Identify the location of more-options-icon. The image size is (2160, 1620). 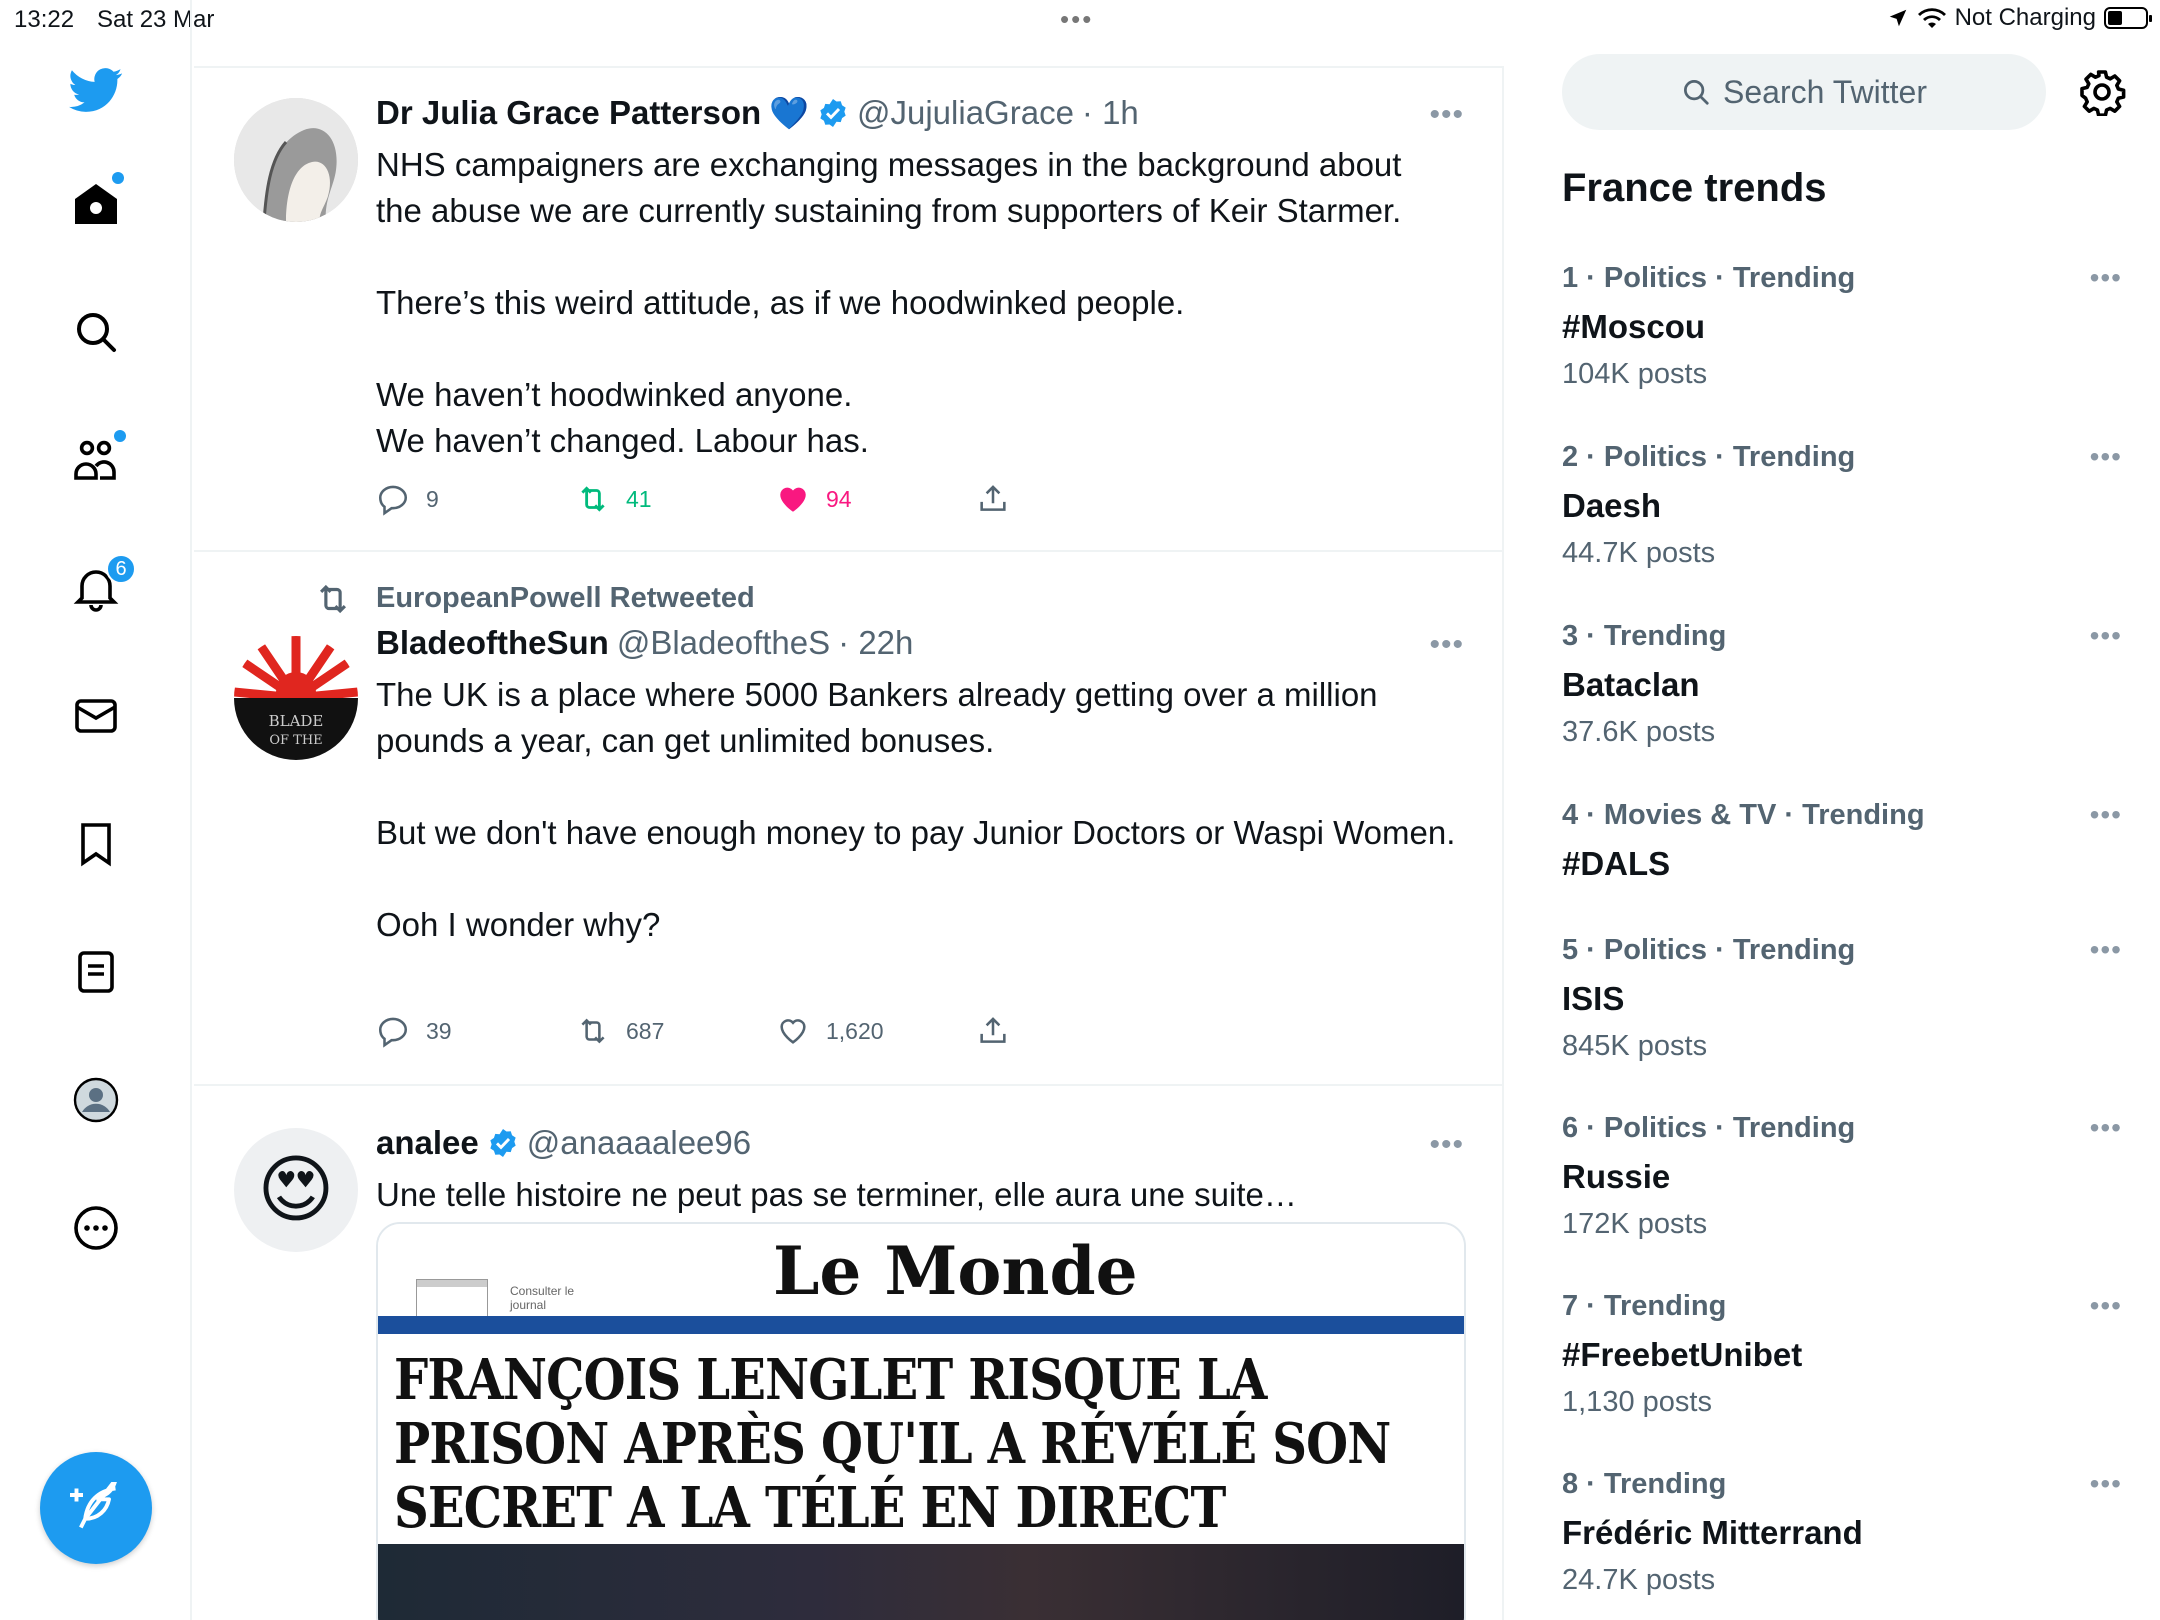
(96, 1228).